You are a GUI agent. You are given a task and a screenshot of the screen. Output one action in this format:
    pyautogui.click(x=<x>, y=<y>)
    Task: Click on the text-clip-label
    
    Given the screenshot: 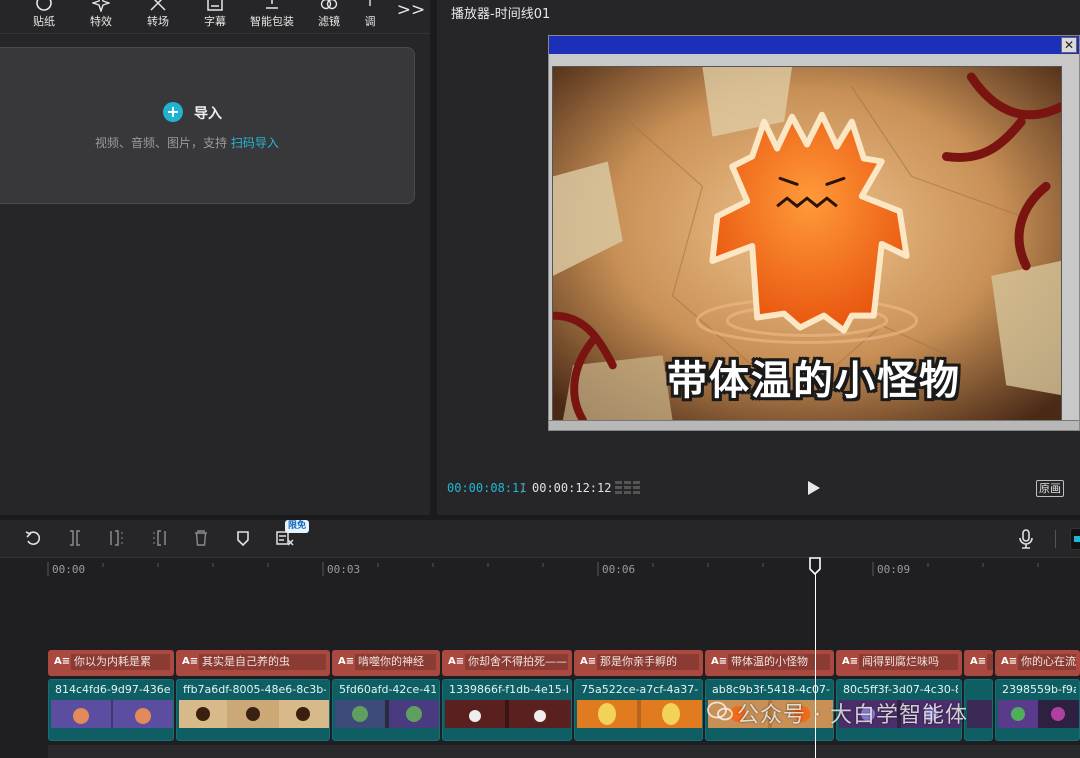 What is the action you would take?
    pyautogui.click(x=990, y=662)
    